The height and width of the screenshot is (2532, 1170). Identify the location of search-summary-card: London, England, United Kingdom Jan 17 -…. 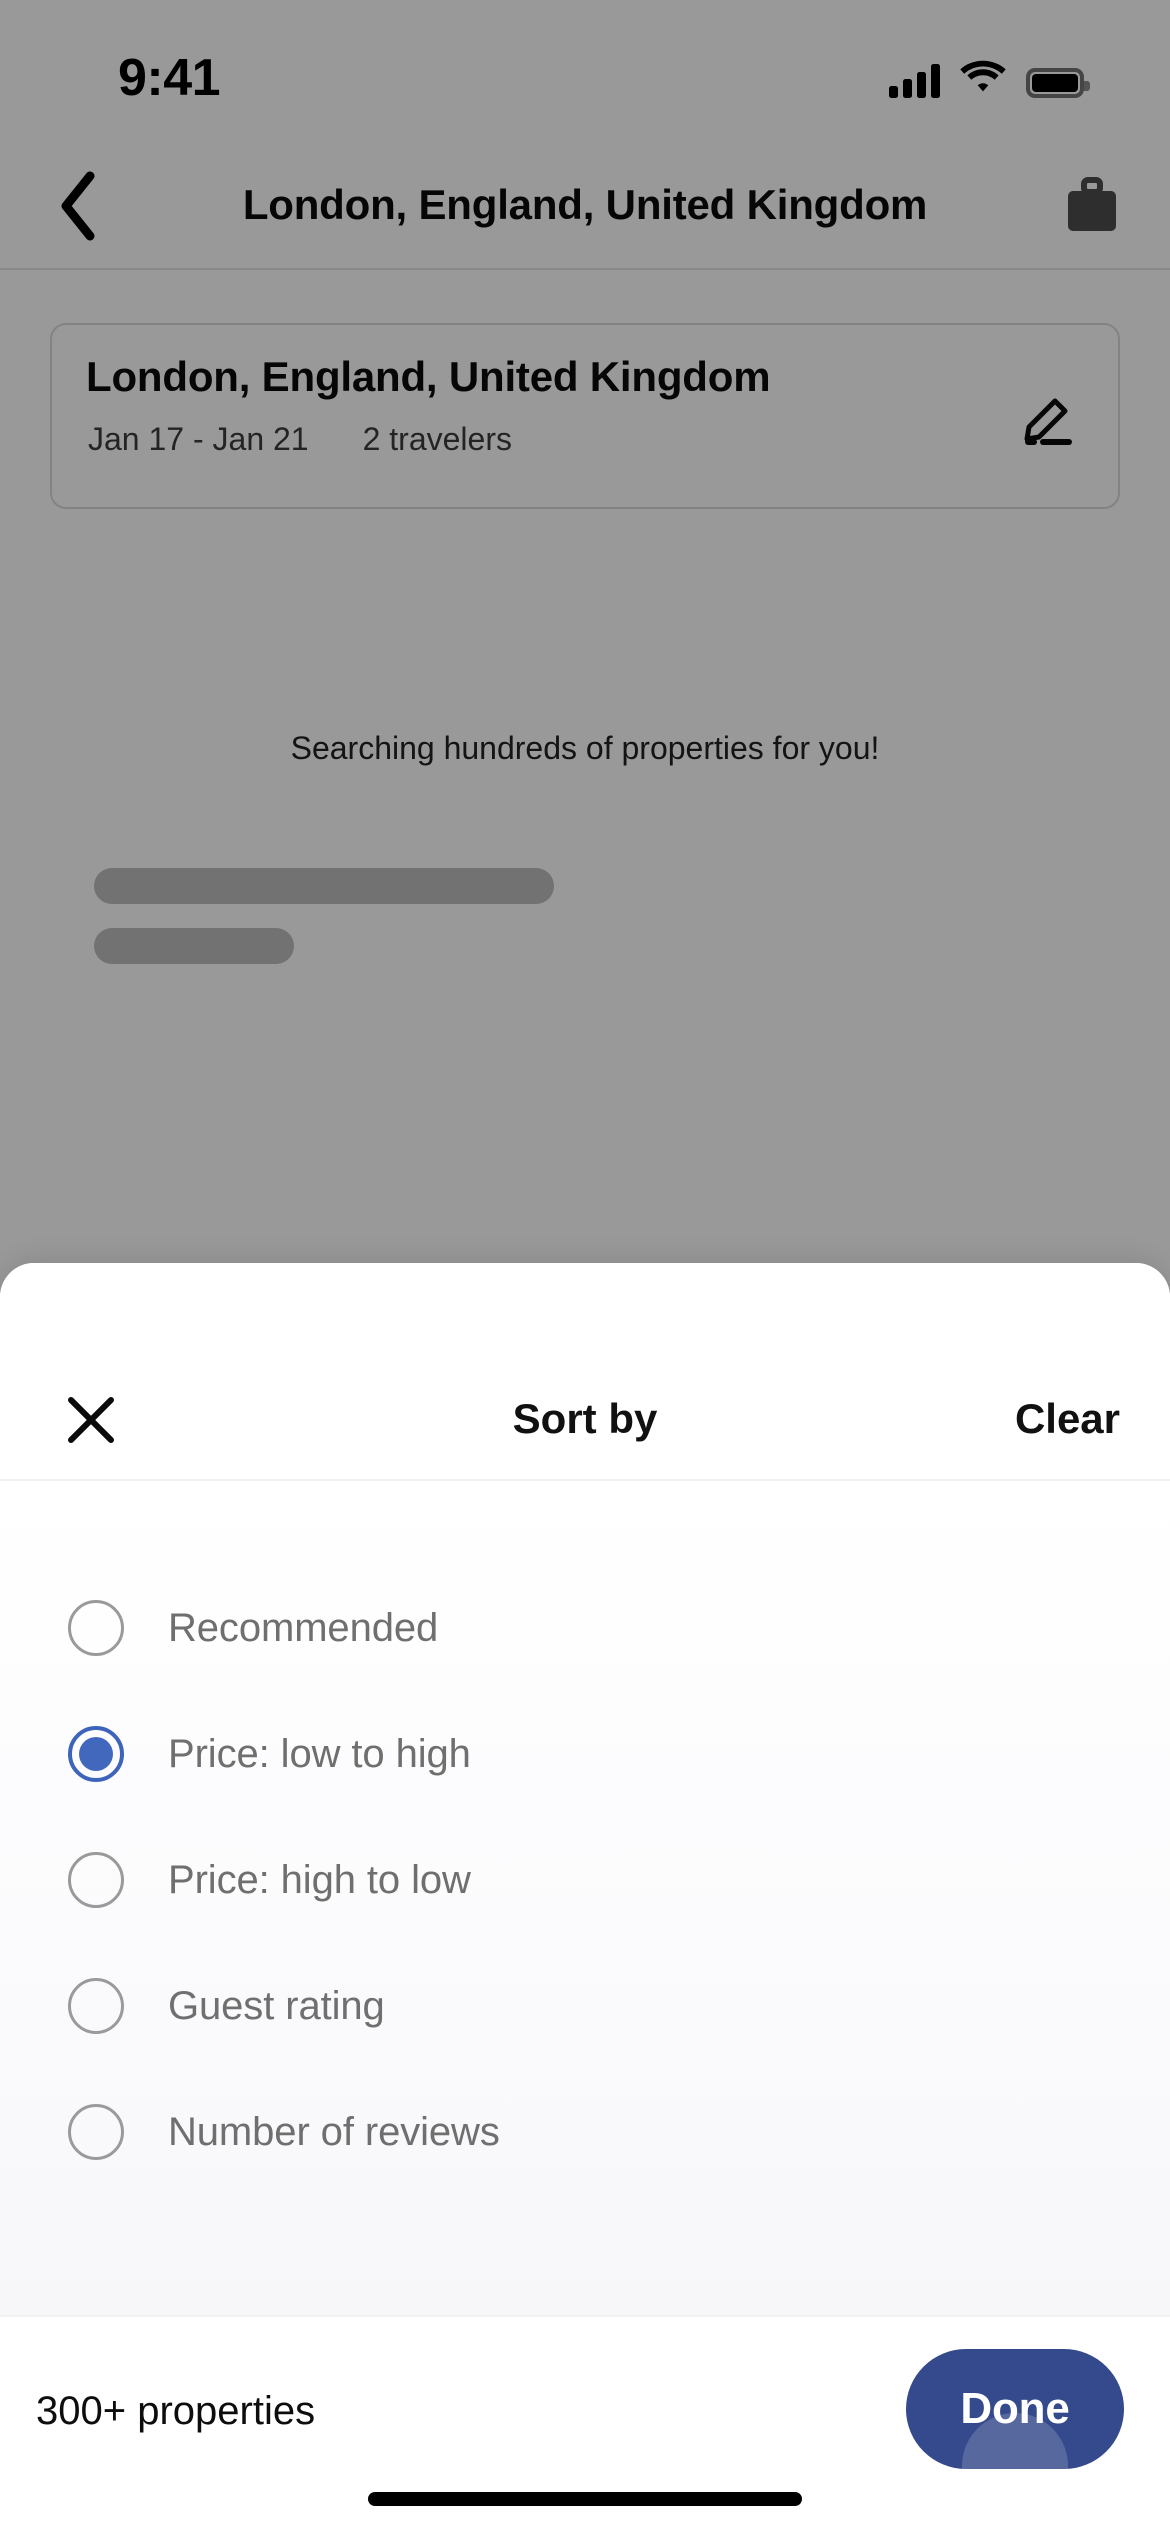
(585, 416).